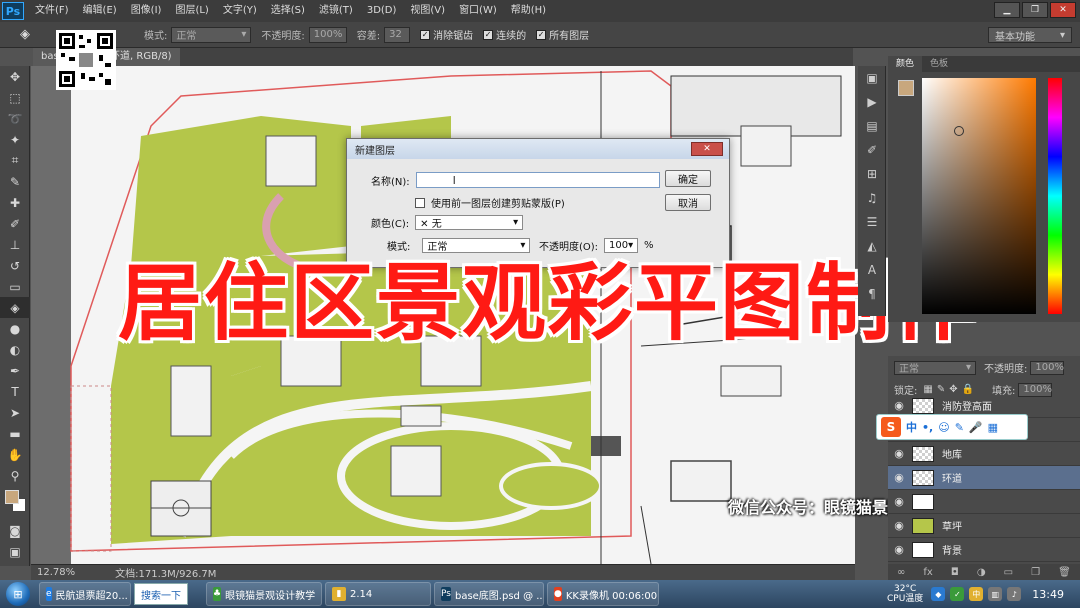  Describe the element at coordinates (420, 202) in the screenshot. I see `clip-mask-checkbox` at that location.